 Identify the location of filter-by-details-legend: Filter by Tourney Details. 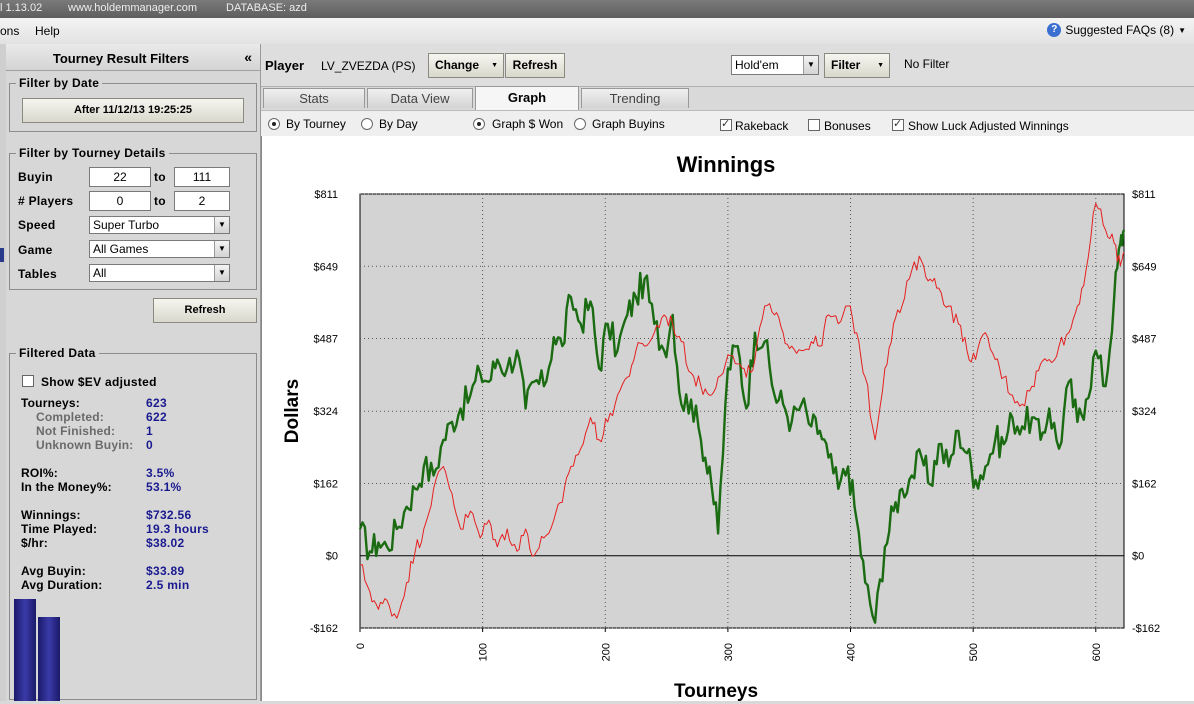
(92, 153).